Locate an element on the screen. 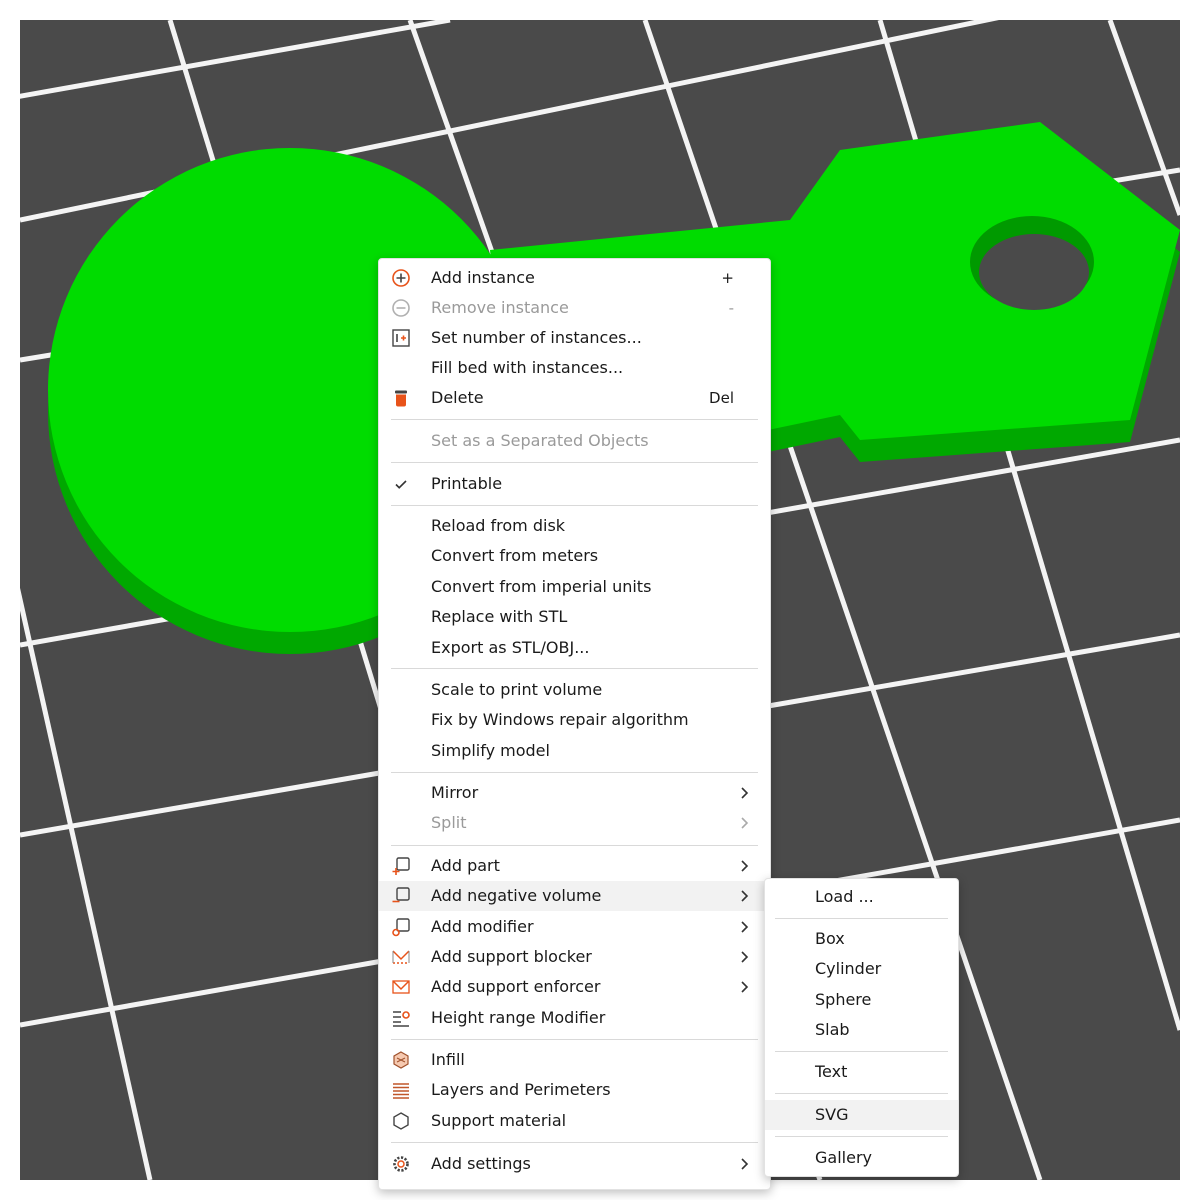 Image resolution: width=1200 pixels, height=1200 pixels. menu-item-set-as-separated-objects: Set as a Separated Objects is located at coordinates (574, 441).